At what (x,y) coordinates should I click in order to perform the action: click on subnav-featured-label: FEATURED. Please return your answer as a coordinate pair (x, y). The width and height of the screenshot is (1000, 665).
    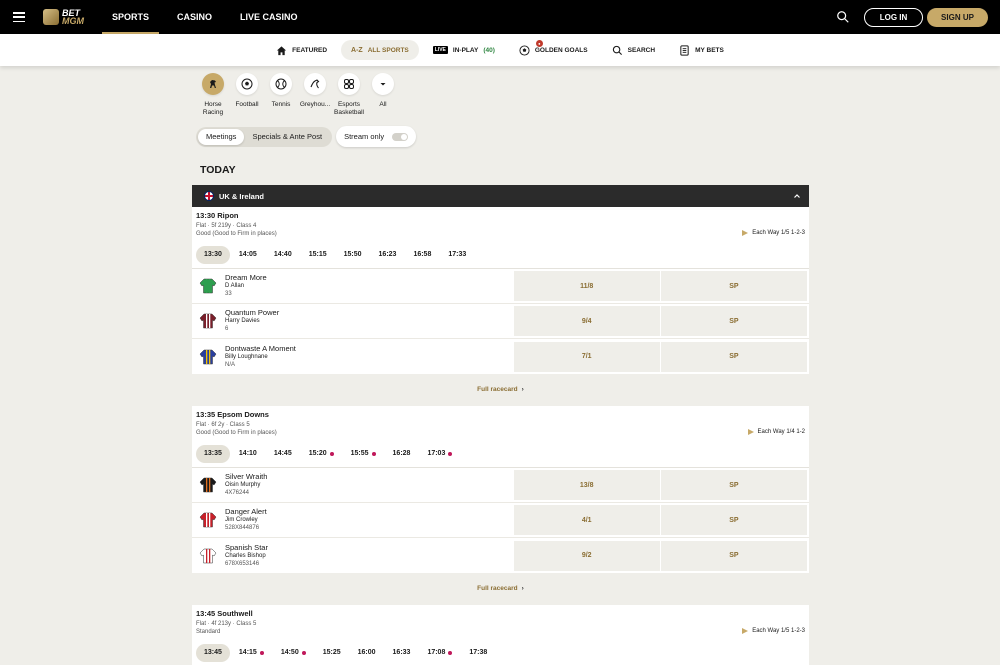
    Looking at the image, I should click on (310, 50).